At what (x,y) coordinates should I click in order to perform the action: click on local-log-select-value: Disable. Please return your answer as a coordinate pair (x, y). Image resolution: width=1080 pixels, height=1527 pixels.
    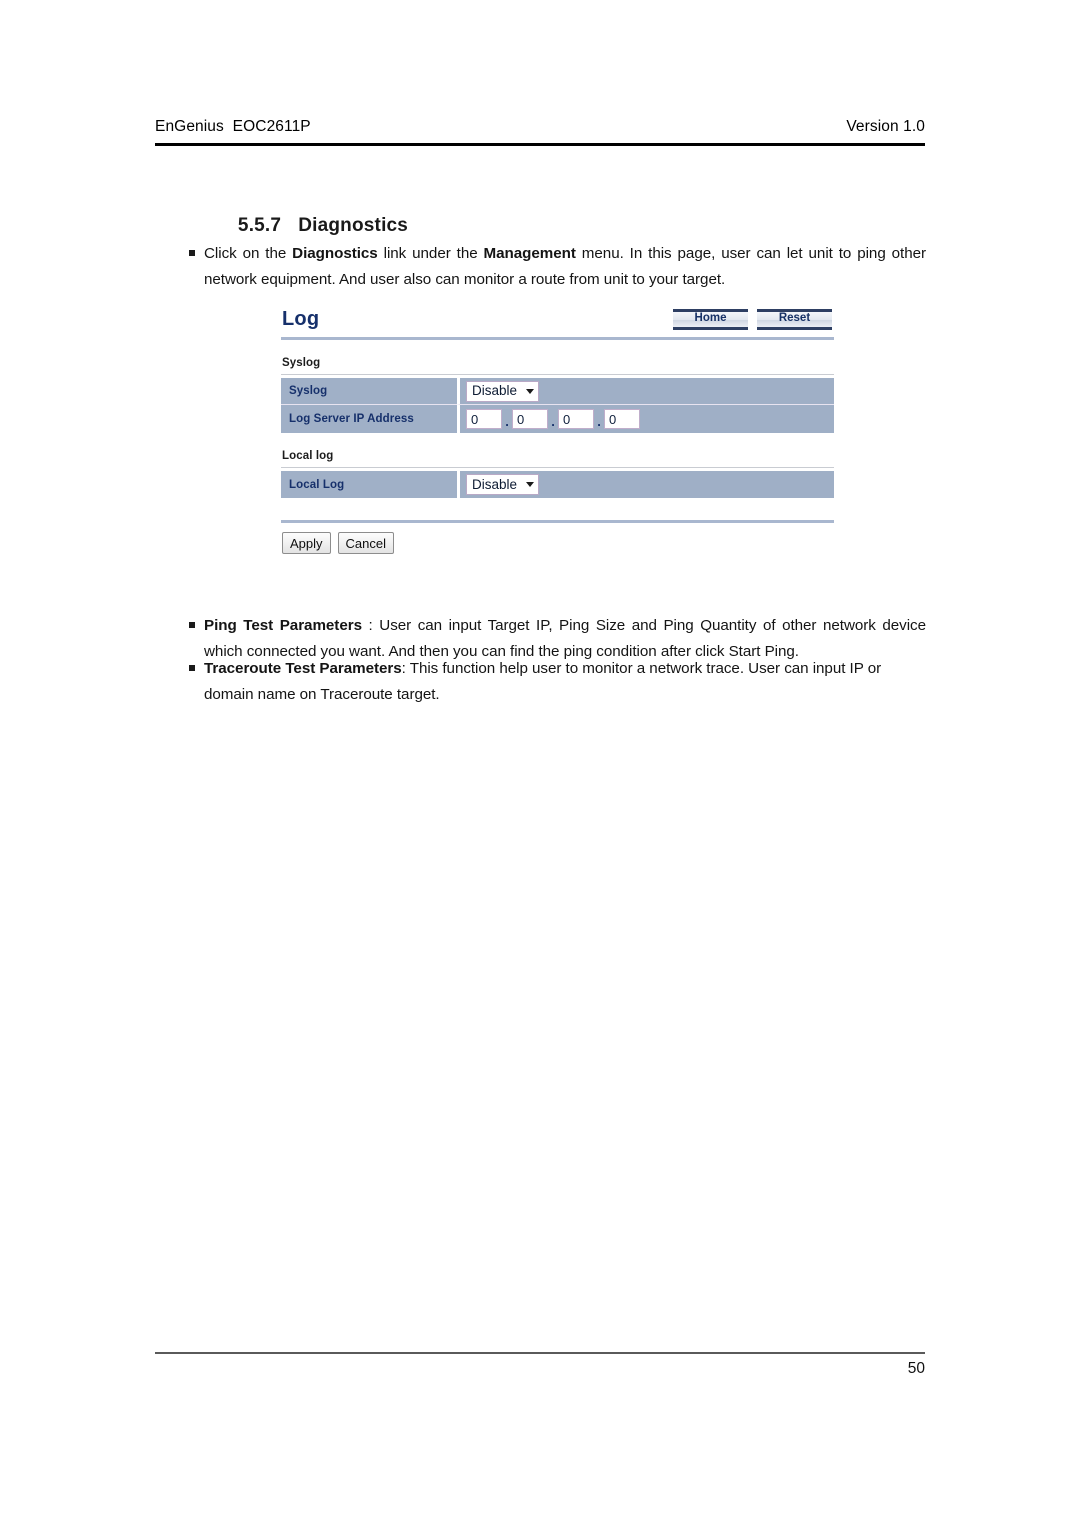
    Looking at the image, I should click on (495, 484).